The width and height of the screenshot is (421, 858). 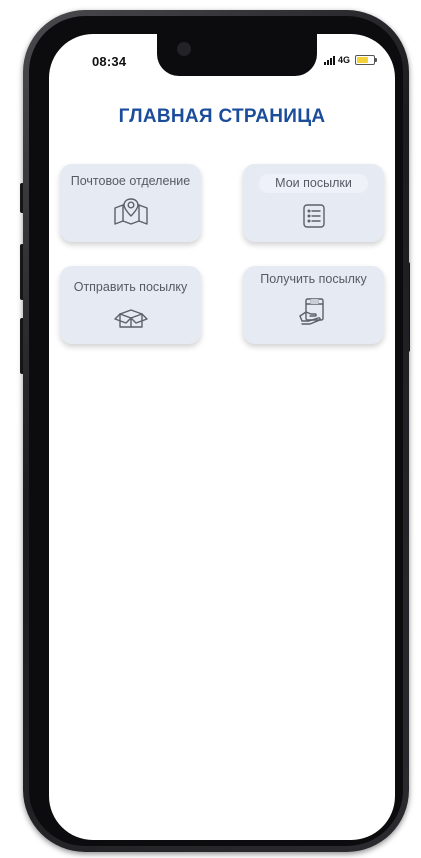 I want to click on post-office-button: Почтовое отделение, so click(x=130, y=203).